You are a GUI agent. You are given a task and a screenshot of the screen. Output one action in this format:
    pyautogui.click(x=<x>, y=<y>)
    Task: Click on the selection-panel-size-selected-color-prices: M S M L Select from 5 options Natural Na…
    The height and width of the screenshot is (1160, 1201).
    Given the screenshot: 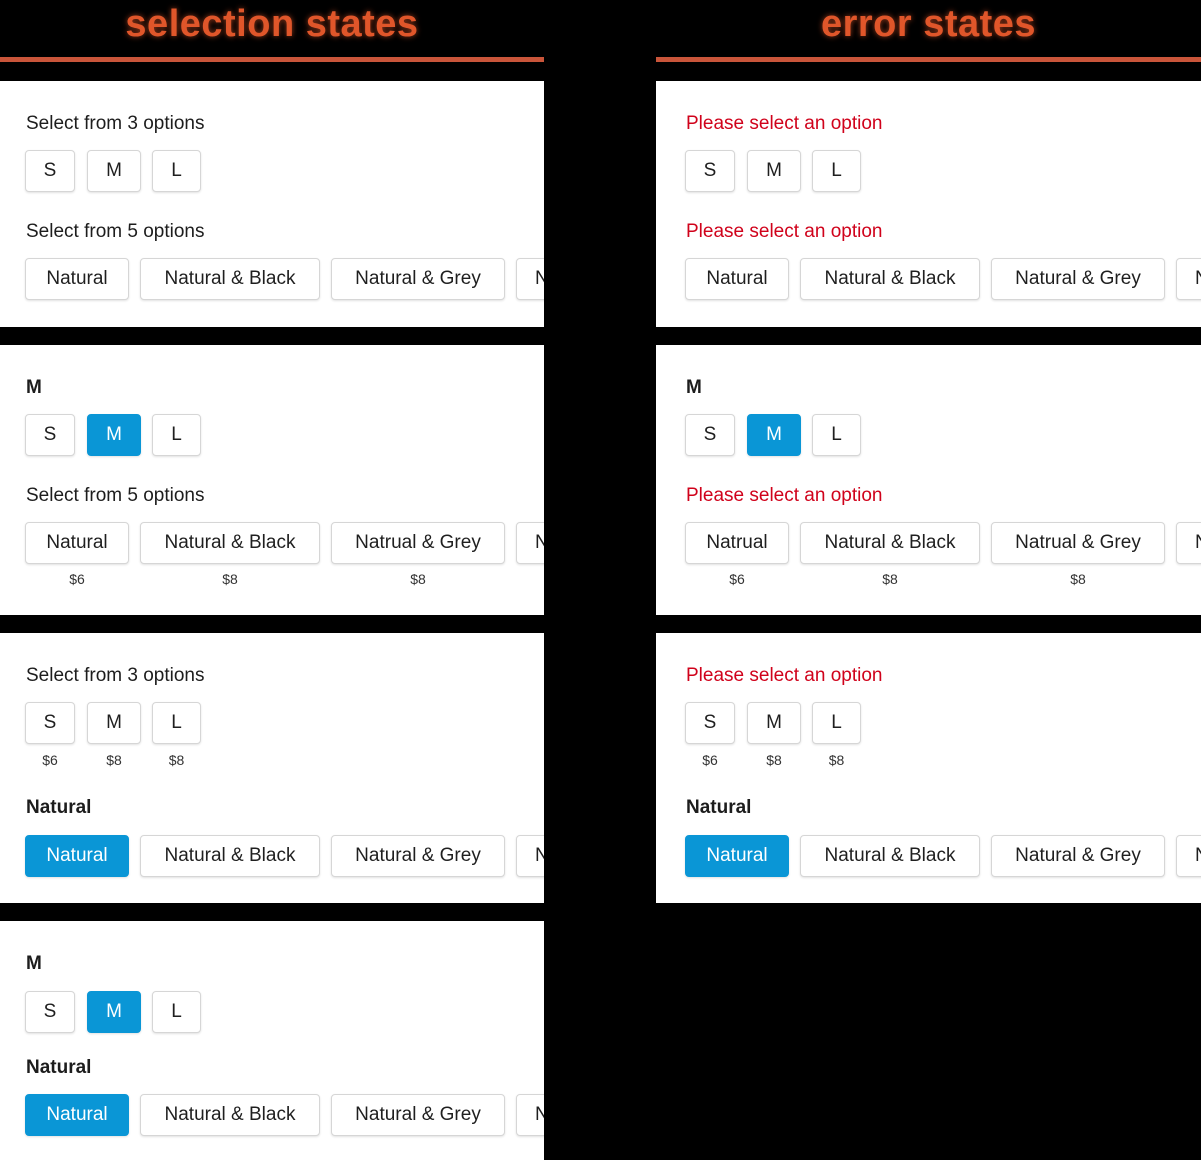 What is the action you would take?
    pyautogui.click(x=272, y=480)
    